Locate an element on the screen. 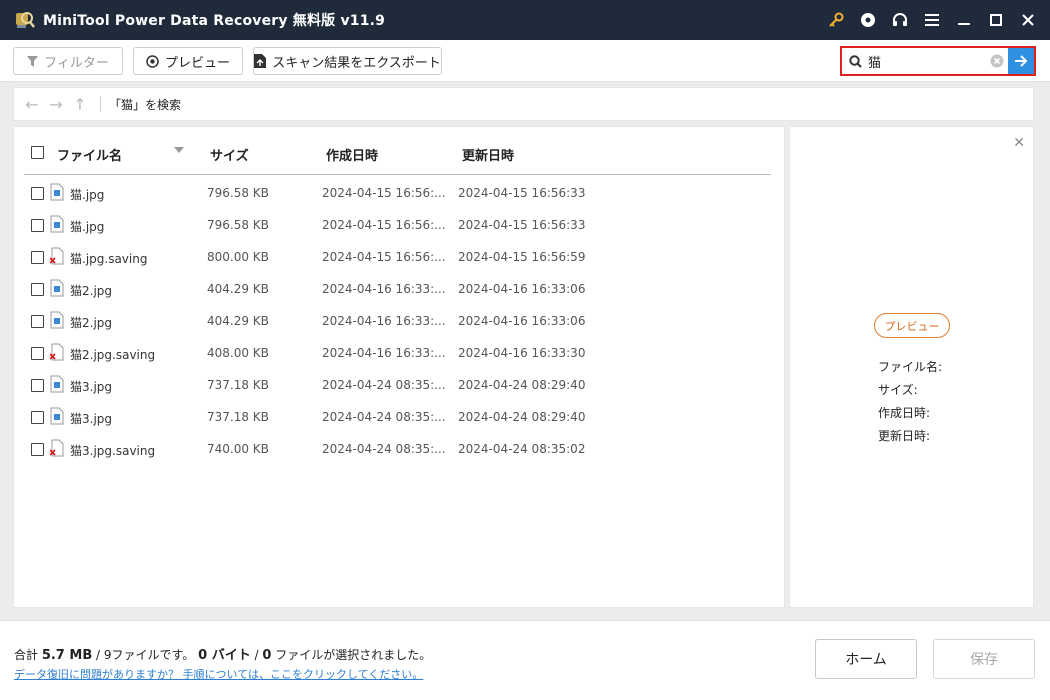 The width and height of the screenshot is (1050, 700). file-name: 猫.jpg is located at coordinates (87, 195).